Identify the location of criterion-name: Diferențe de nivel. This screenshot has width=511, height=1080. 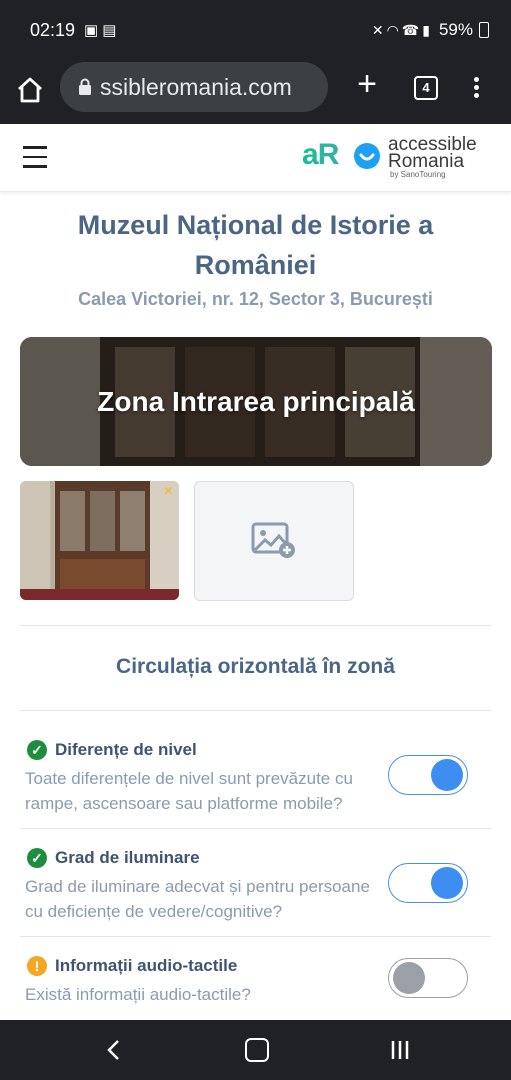
(126, 749).